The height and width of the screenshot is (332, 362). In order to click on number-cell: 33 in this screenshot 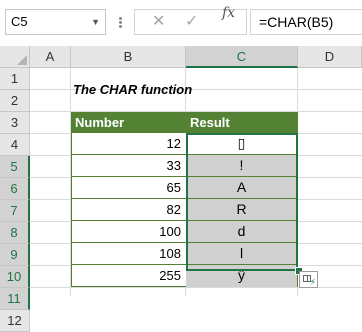, I will do `click(129, 166)`.